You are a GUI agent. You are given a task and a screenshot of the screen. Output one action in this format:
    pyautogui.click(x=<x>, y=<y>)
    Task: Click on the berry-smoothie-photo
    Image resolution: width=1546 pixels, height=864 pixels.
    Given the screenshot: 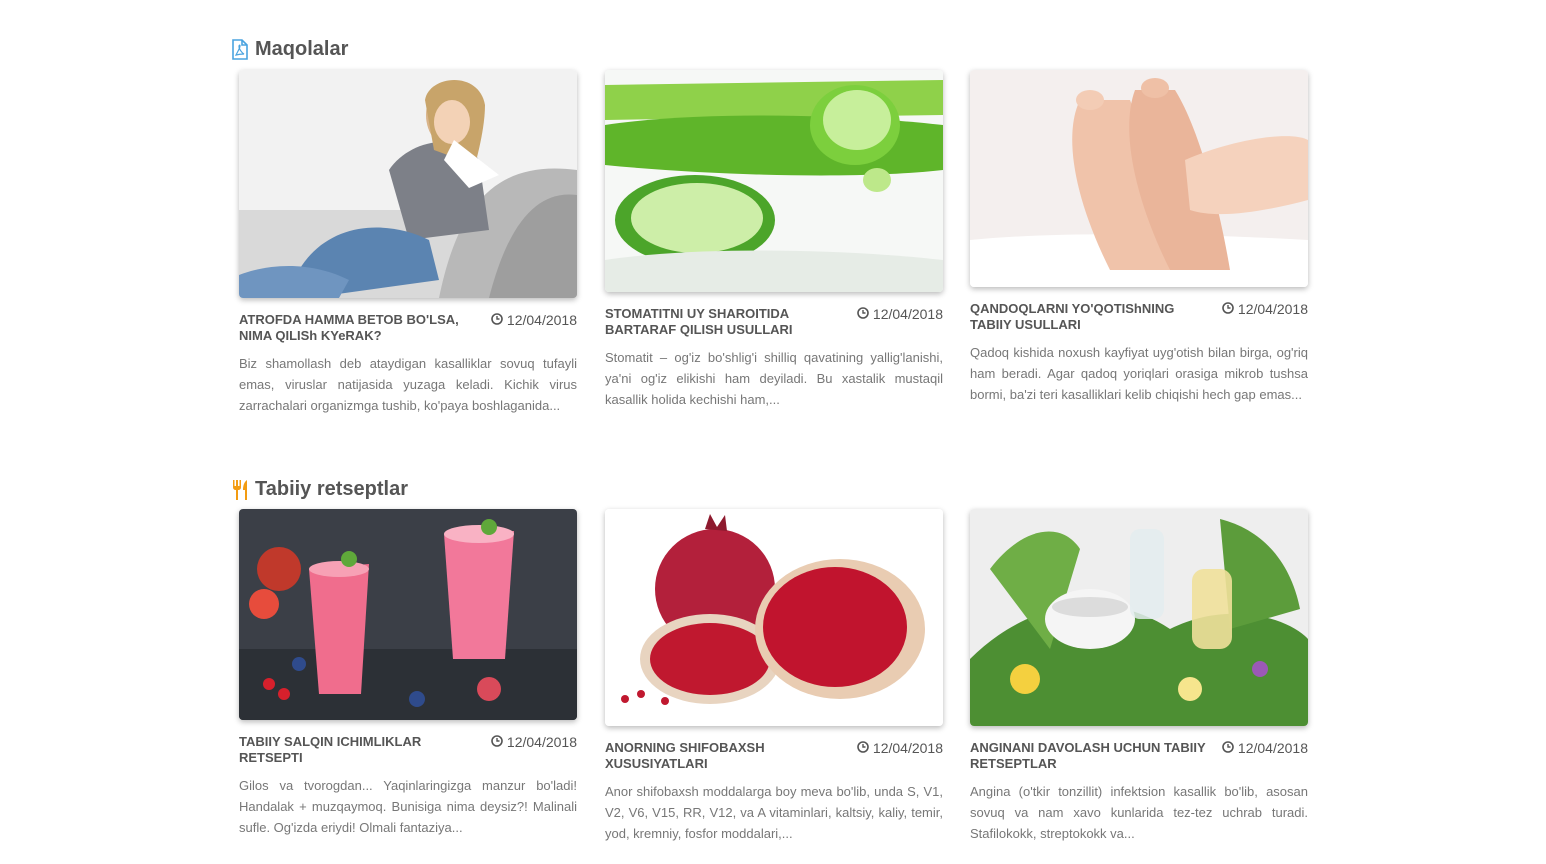 What is the action you would take?
    pyautogui.click(x=408, y=614)
    